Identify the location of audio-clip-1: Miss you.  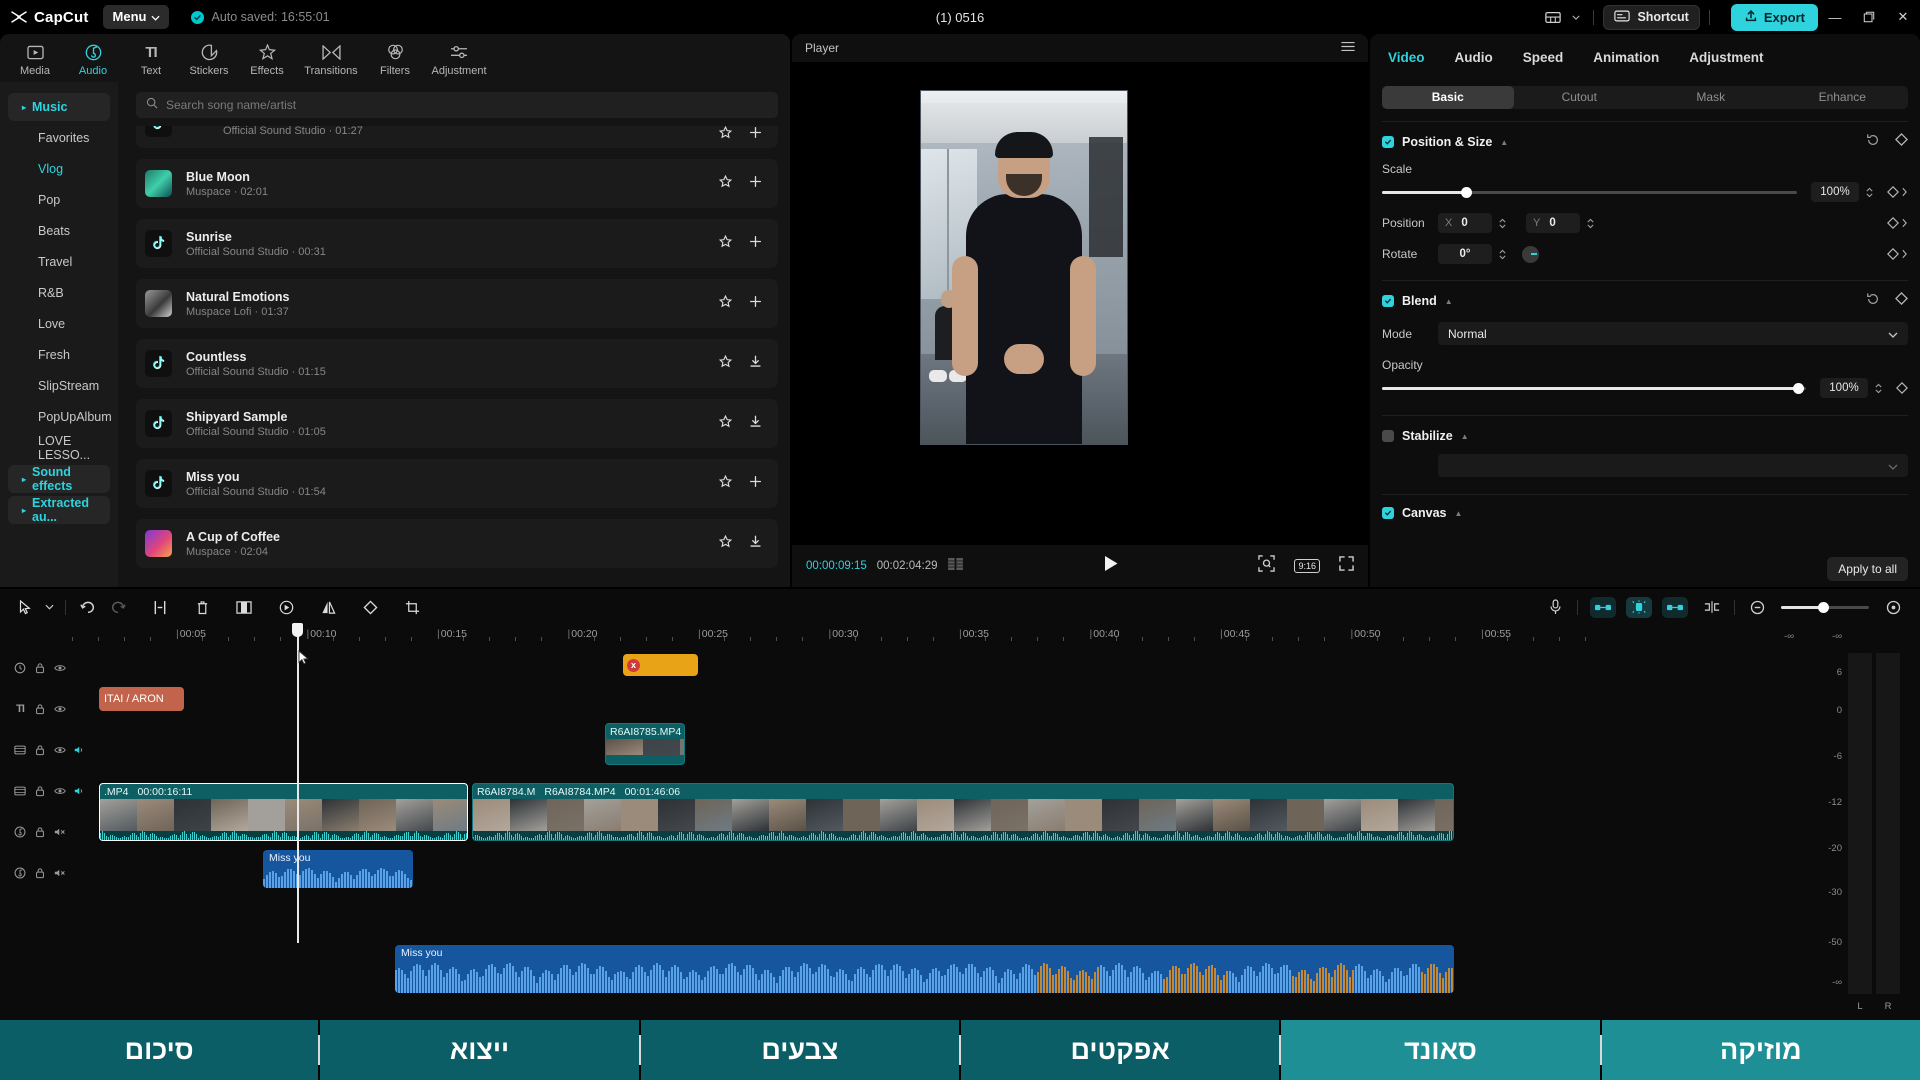
(338, 869).